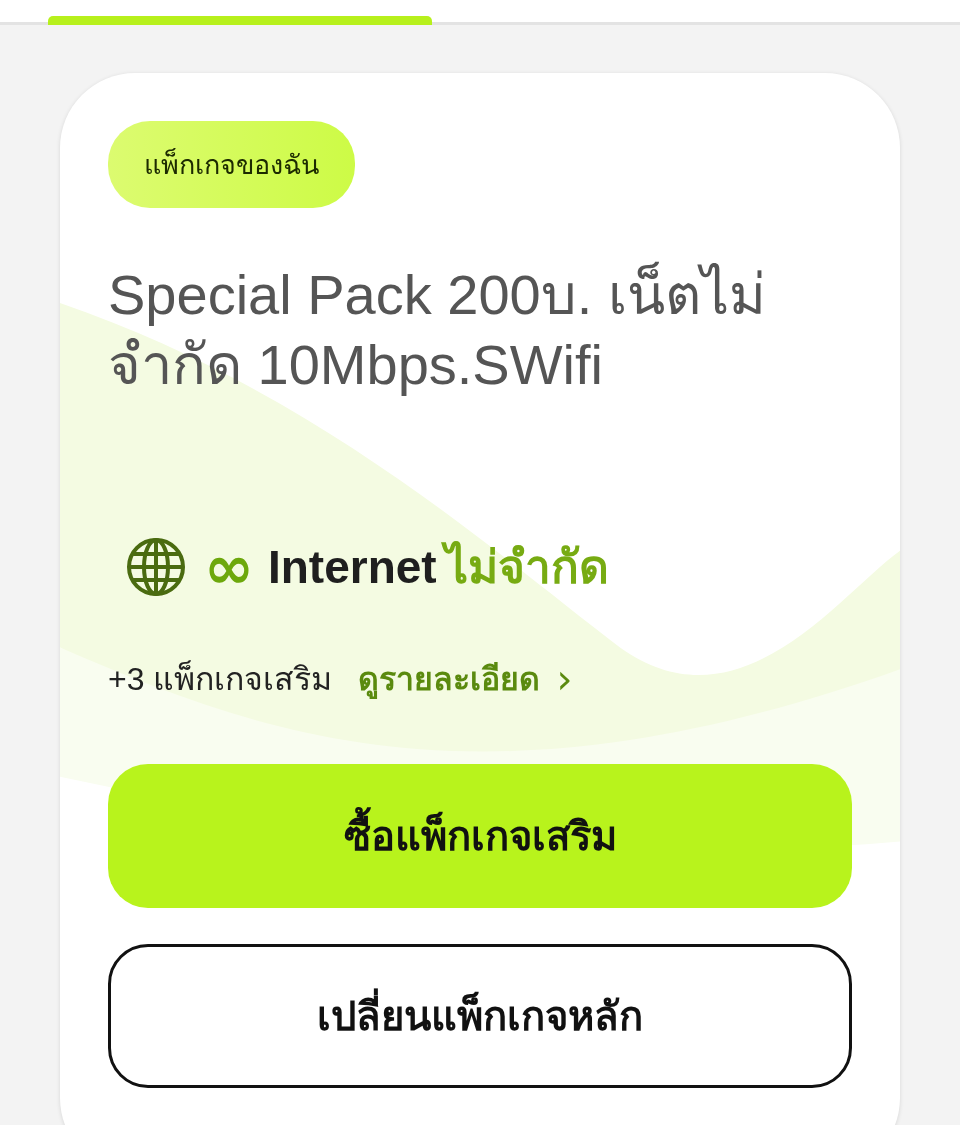  I want to click on change-package-button: เปลี่ยนแพ็กเกจหลัก, so click(480, 1016).